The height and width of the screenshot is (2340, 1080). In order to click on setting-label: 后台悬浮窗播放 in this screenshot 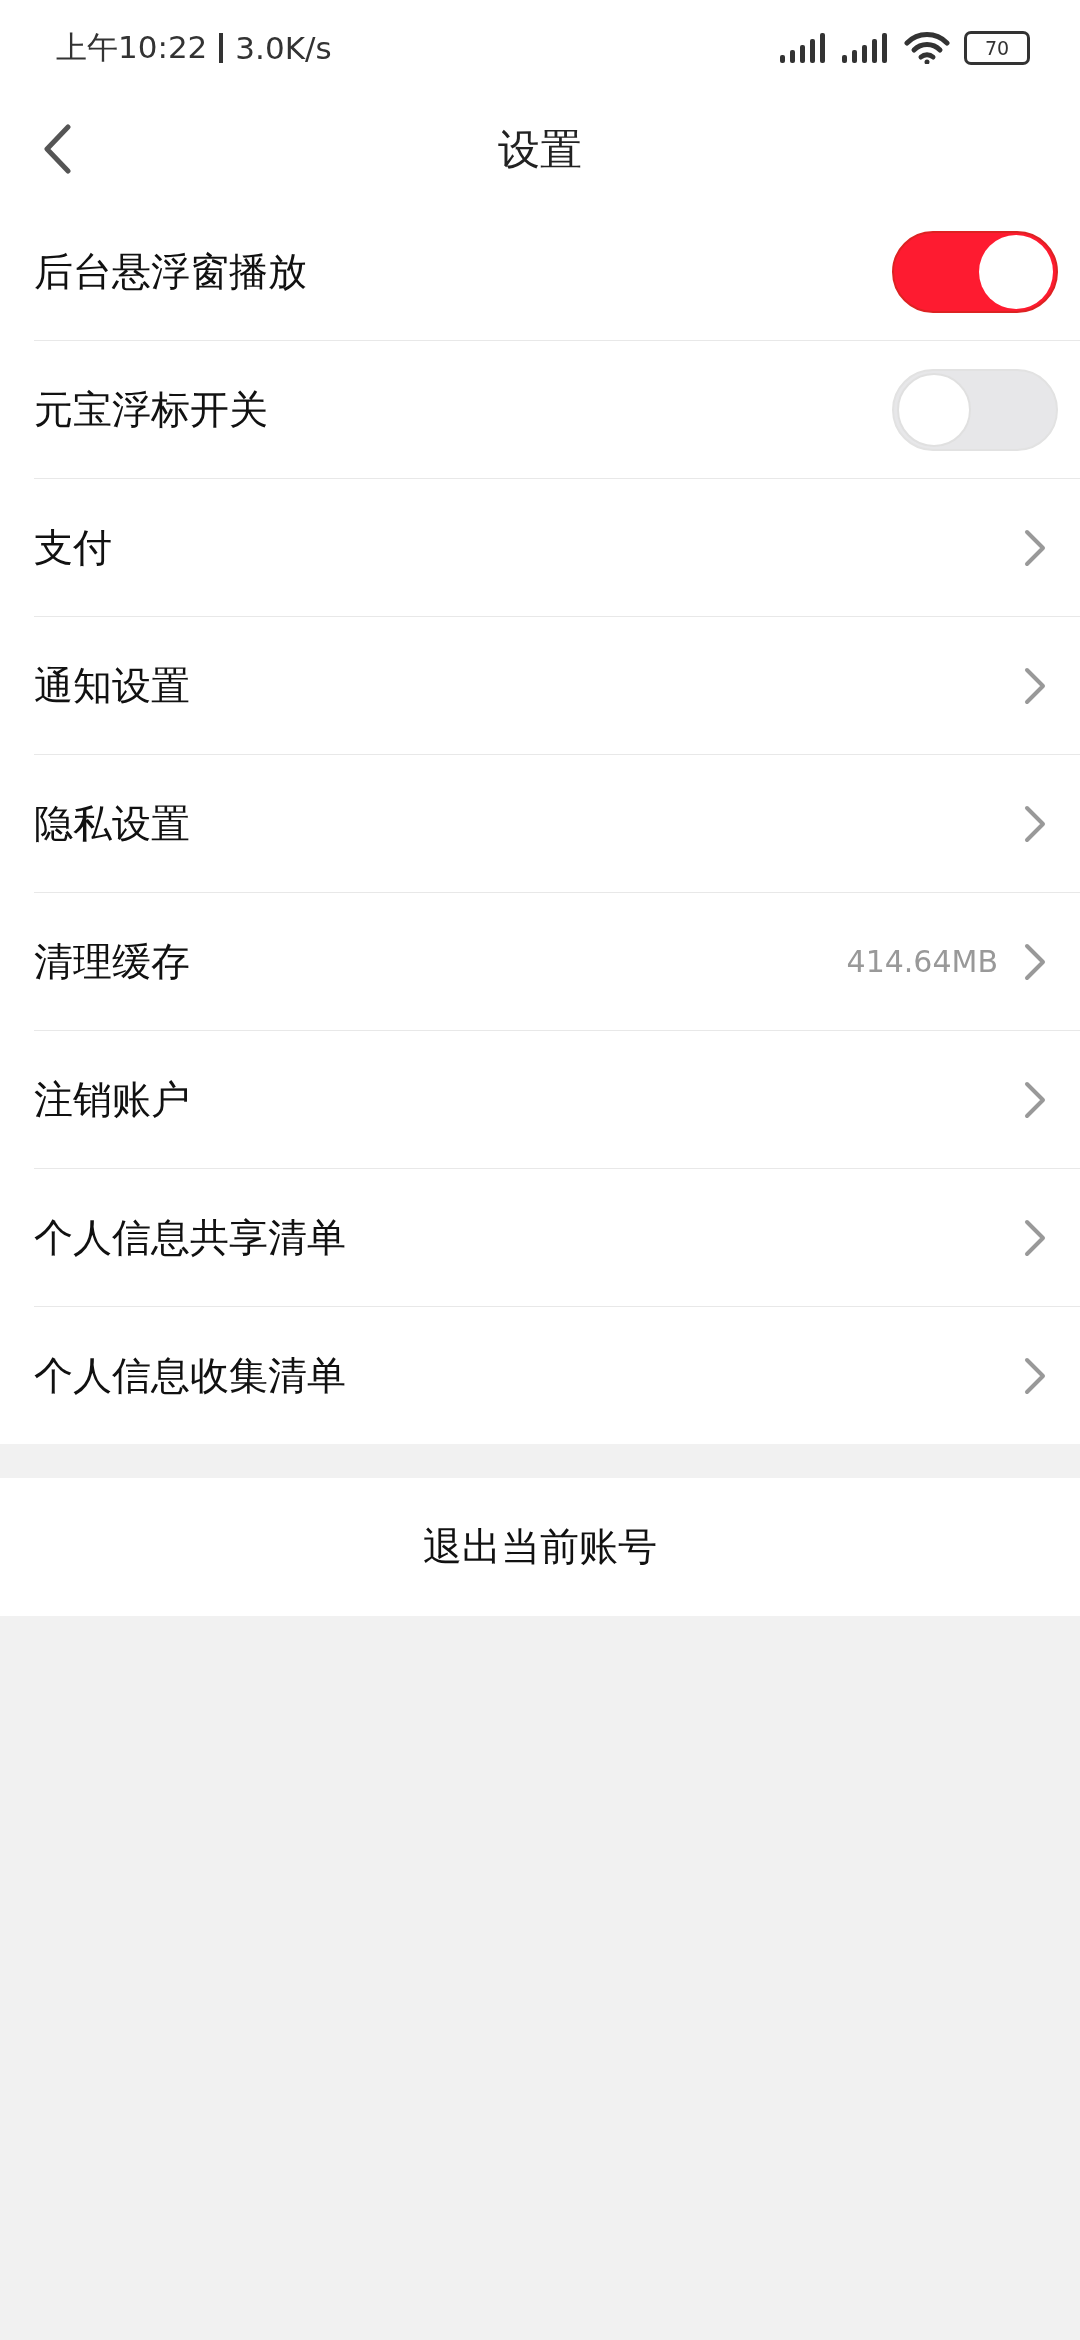, I will do `click(170, 271)`.